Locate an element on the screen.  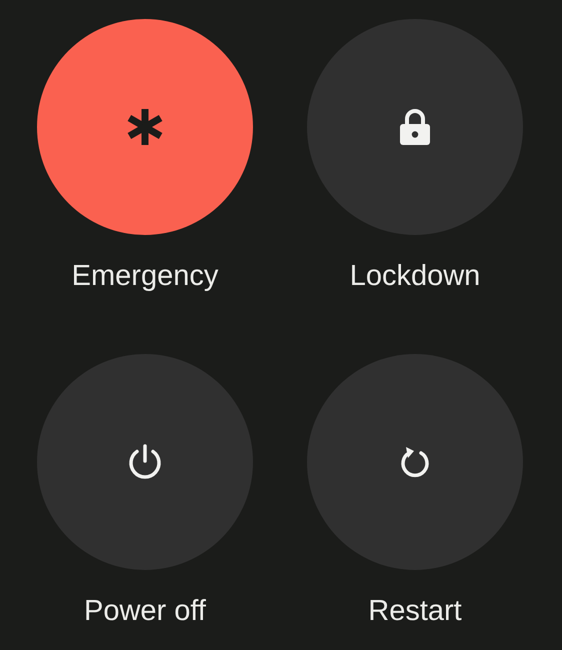
button-label: Lockdown is located at coordinates (415, 276).